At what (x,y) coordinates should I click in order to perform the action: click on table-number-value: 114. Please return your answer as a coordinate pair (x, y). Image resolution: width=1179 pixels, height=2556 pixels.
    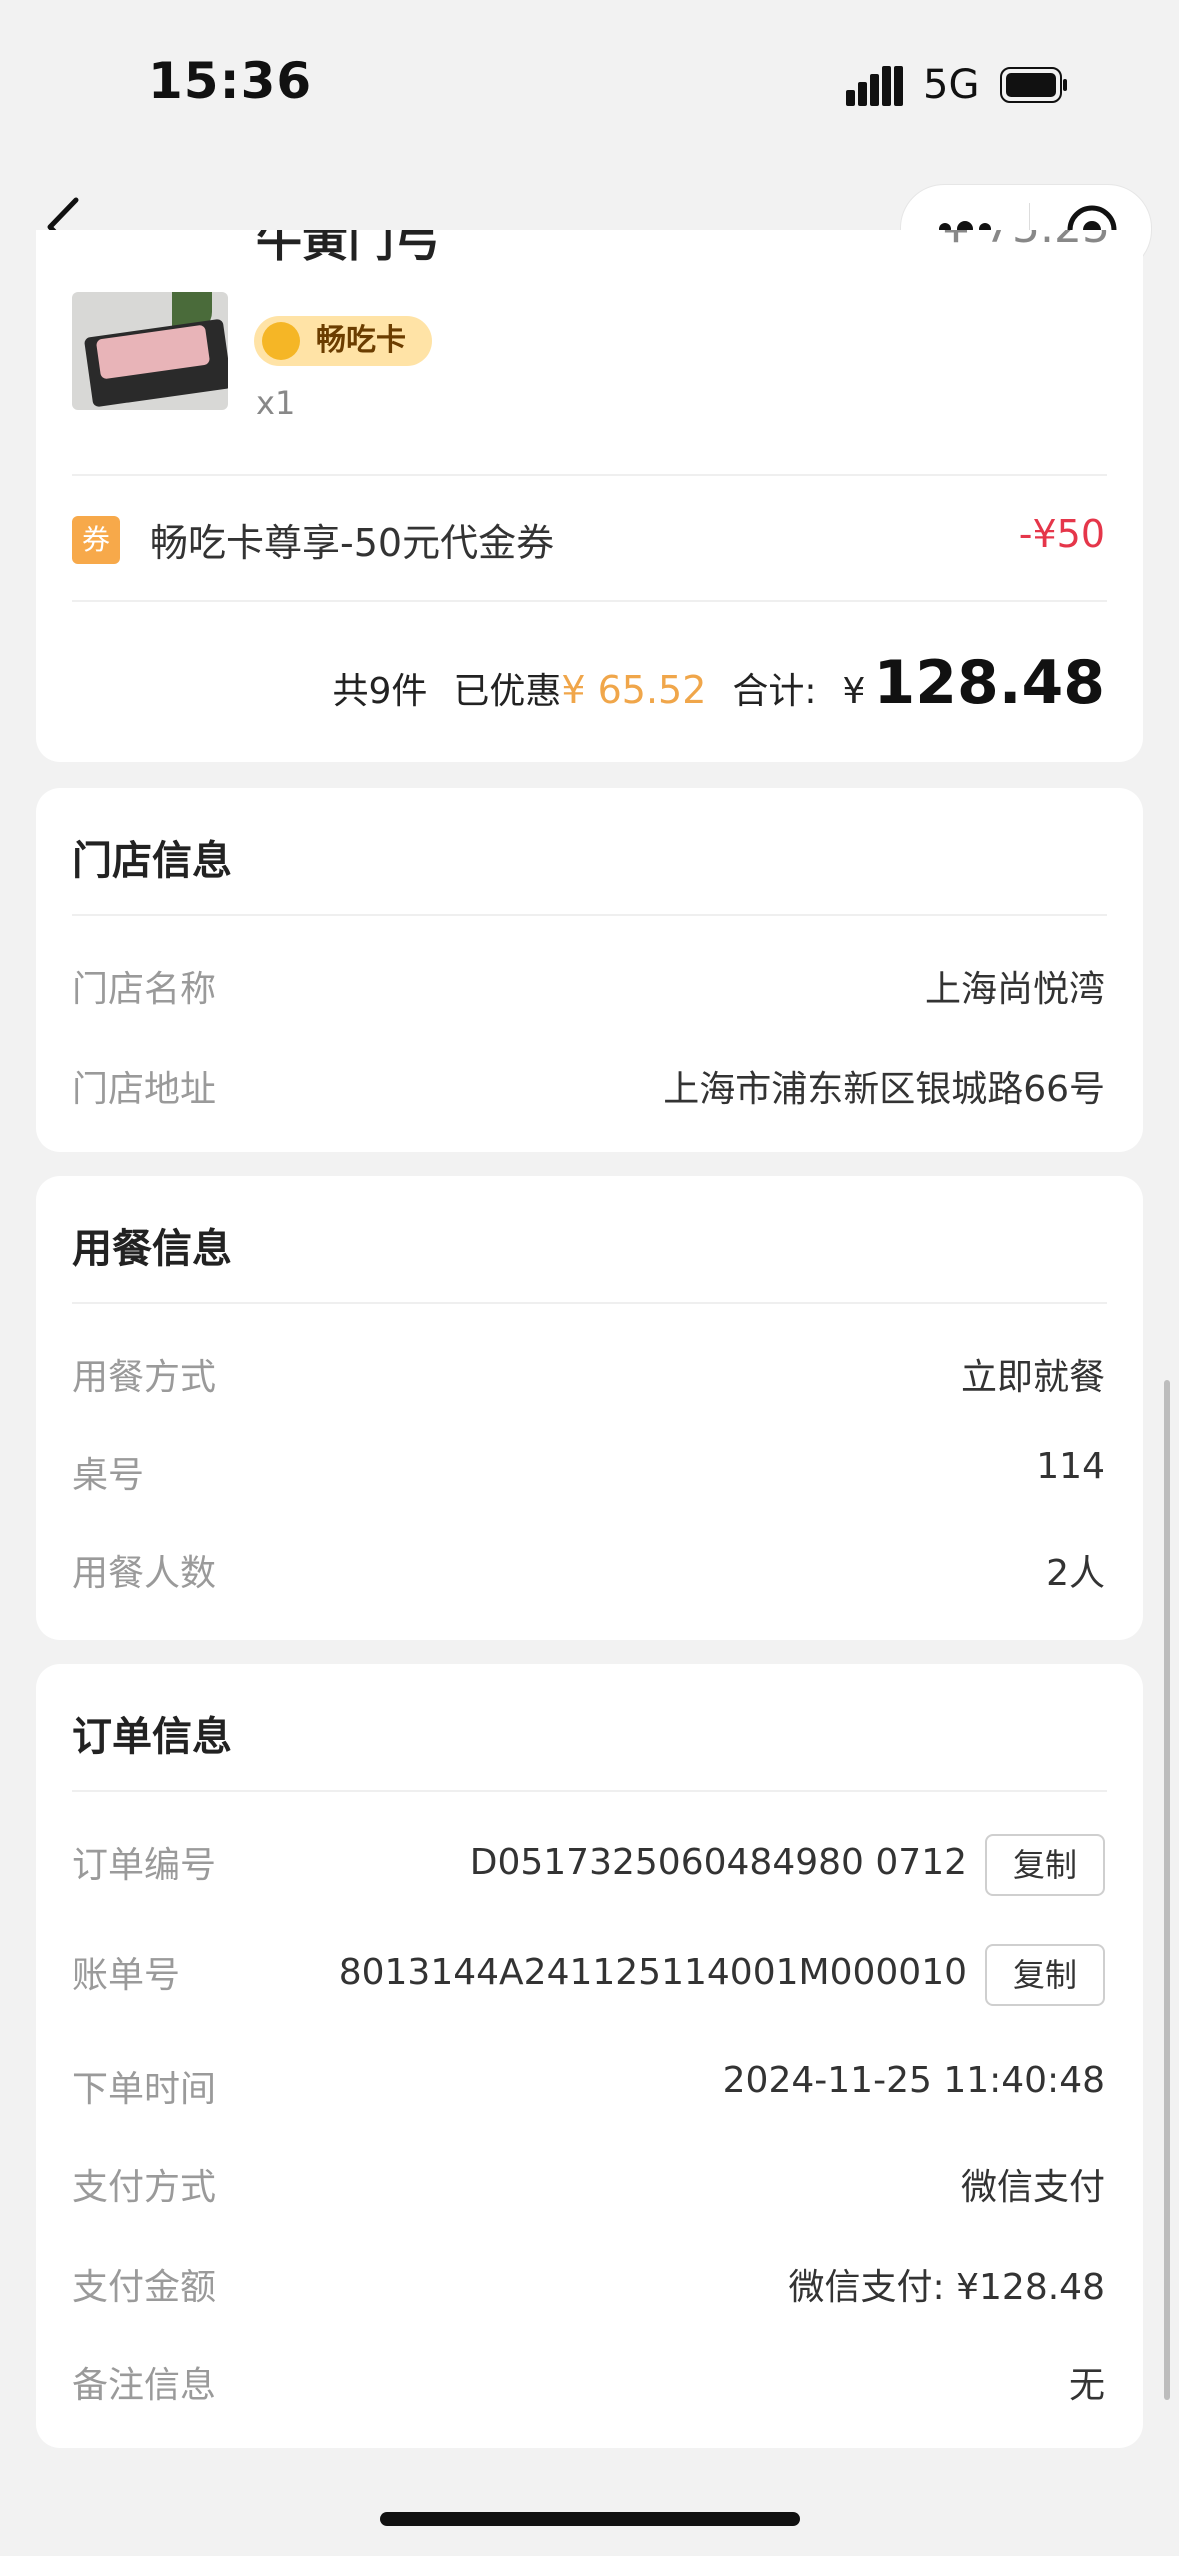
    Looking at the image, I should click on (1070, 1466).